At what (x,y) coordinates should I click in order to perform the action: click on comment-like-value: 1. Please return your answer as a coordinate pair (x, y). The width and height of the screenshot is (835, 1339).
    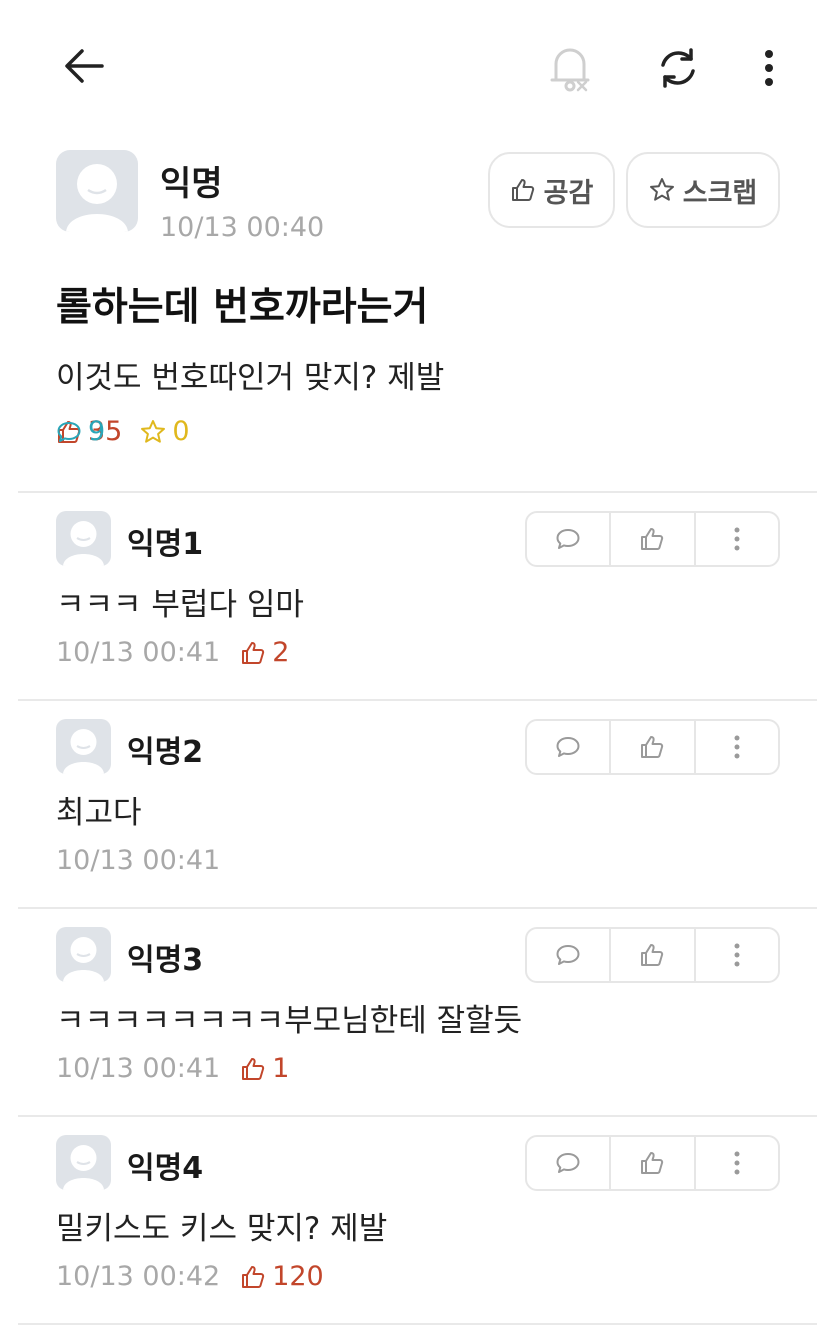
    Looking at the image, I should click on (281, 1068).